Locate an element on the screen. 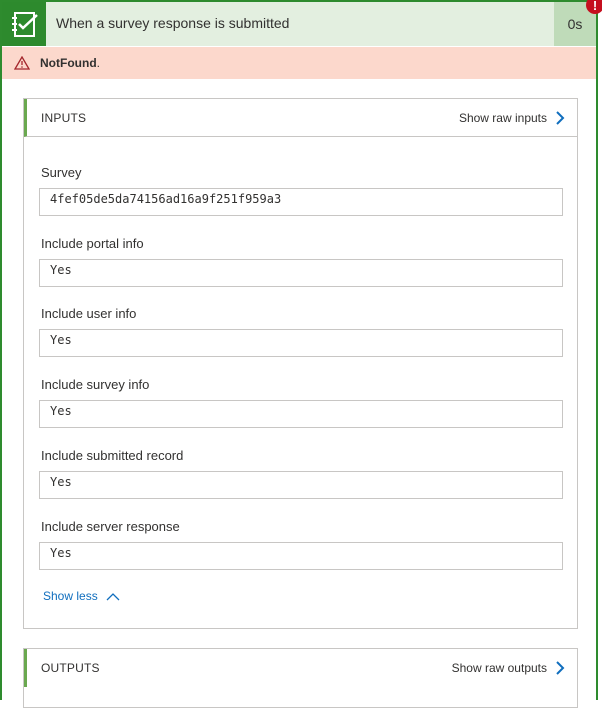 This screenshot has height=708, width=602. show-raw-inputs-link: Show raw inputs is located at coordinates (512, 118).